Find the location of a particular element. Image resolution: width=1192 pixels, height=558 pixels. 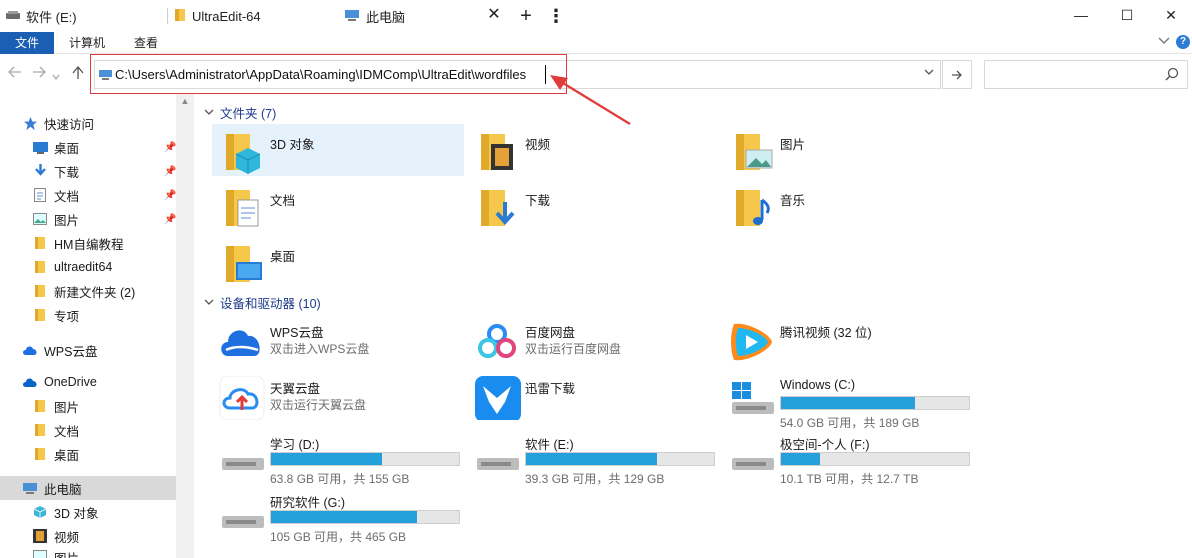

sidebar-item-folder: ultraedit64 is located at coordinates (88, 267).